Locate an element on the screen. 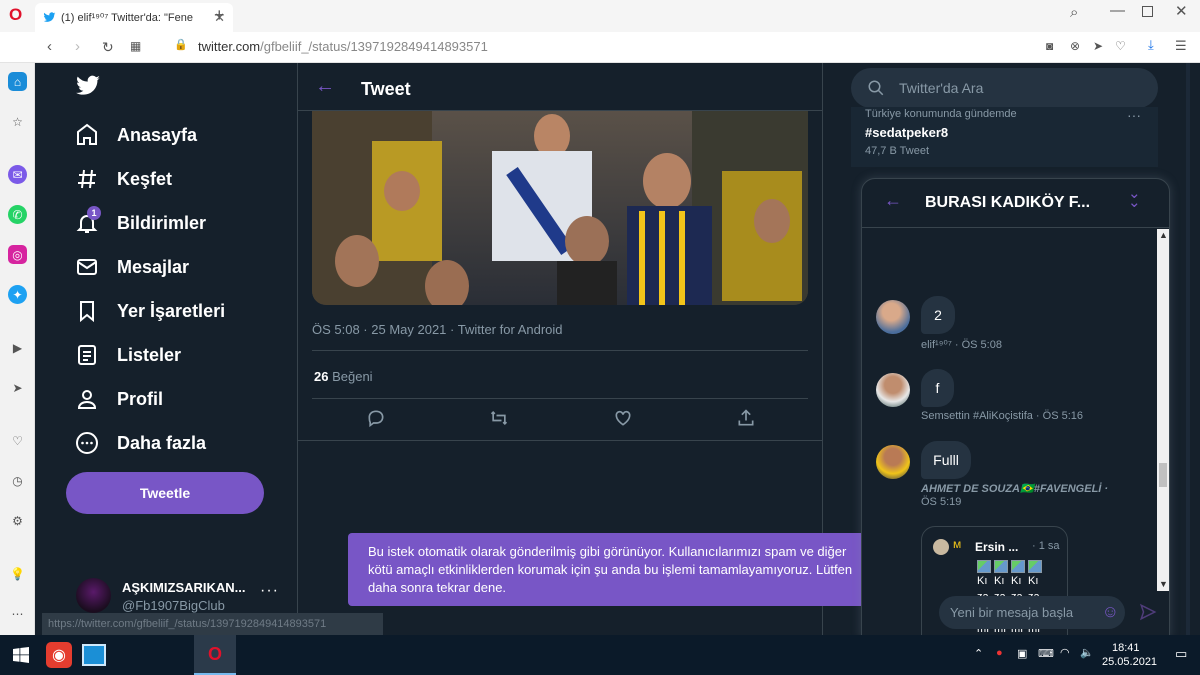 This screenshot has height=675, width=1200. avatar-ahmet is located at coordinates (893, 462).